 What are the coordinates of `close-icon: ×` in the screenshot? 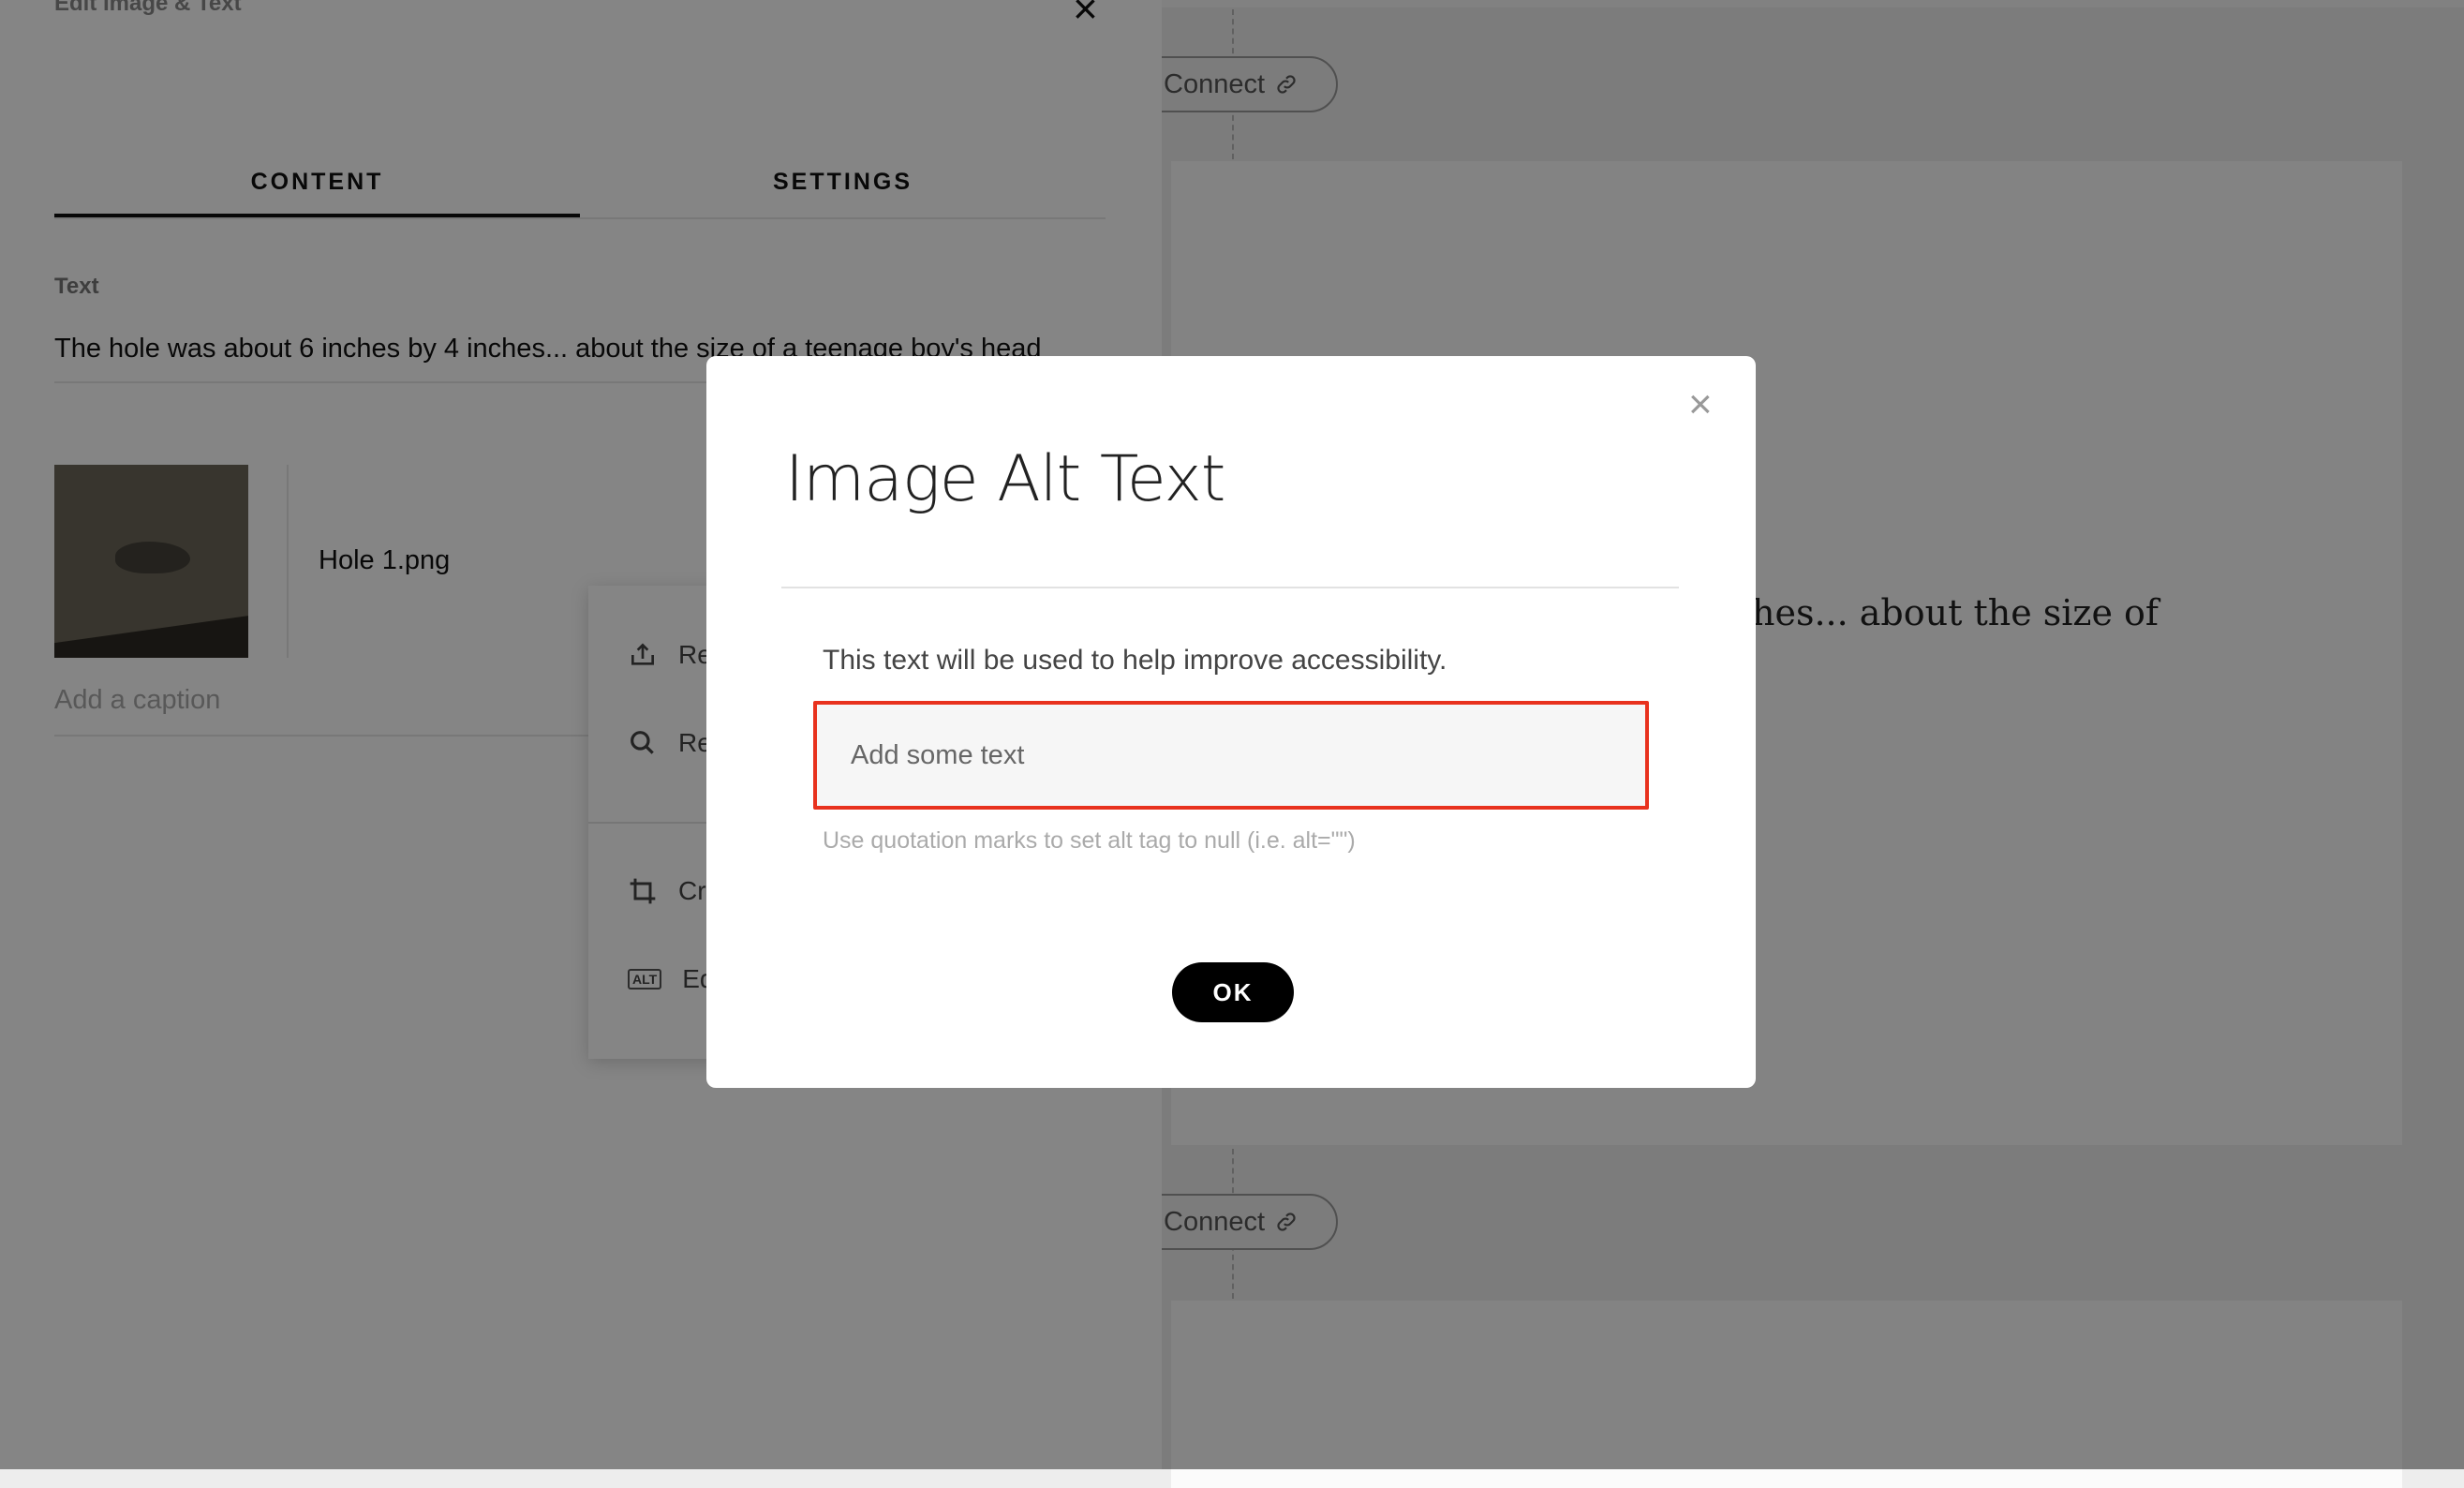 It's located at (1700, 404).